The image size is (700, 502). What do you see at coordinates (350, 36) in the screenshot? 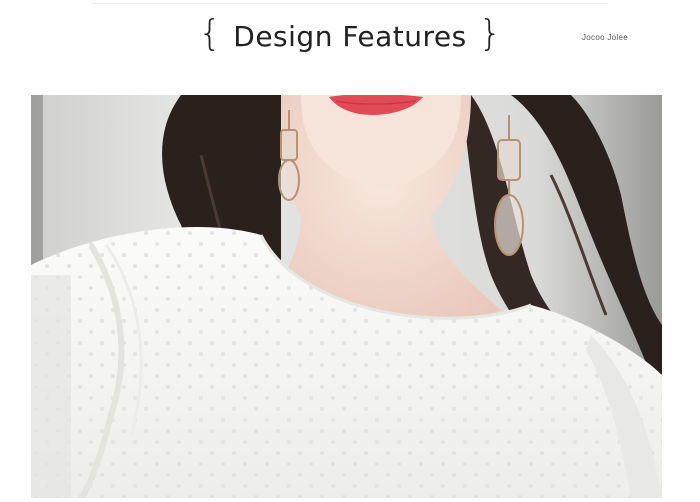
I see `heading-title: Design Features` at bounding box center [350, 36].